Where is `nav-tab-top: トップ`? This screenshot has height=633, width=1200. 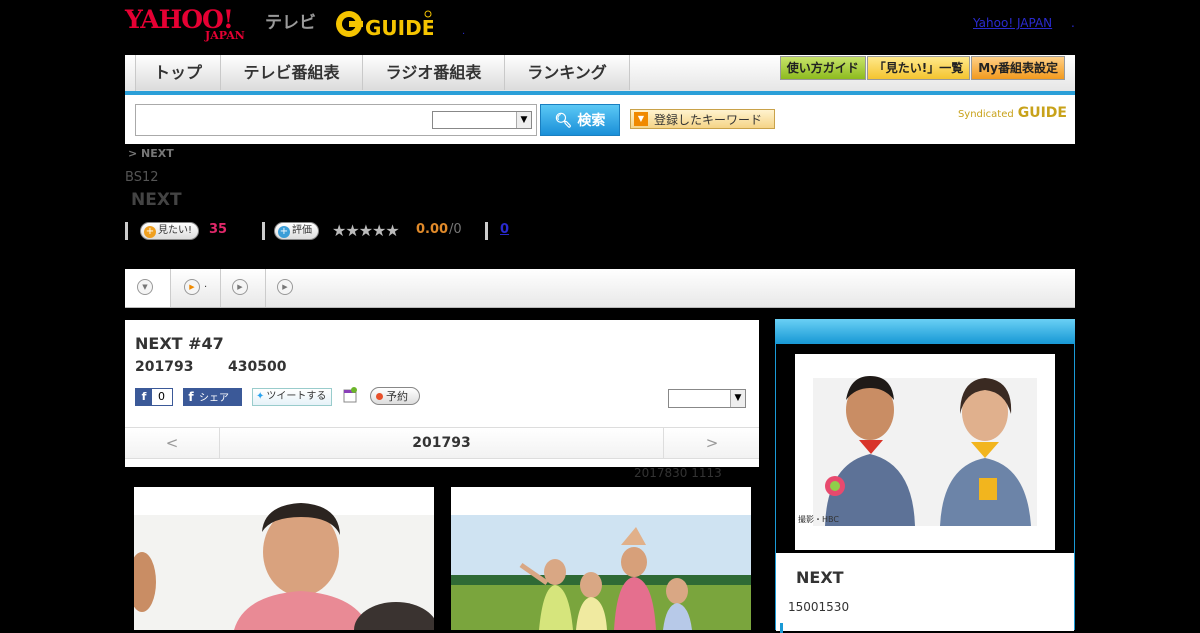
nav-tab-top: トップ is located at coordinates (178, 72).